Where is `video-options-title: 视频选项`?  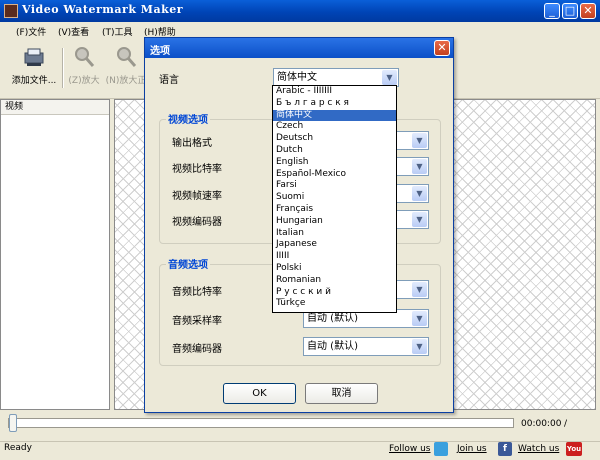 video-options-title: 视频选项 is located at coordinates (188, 118).